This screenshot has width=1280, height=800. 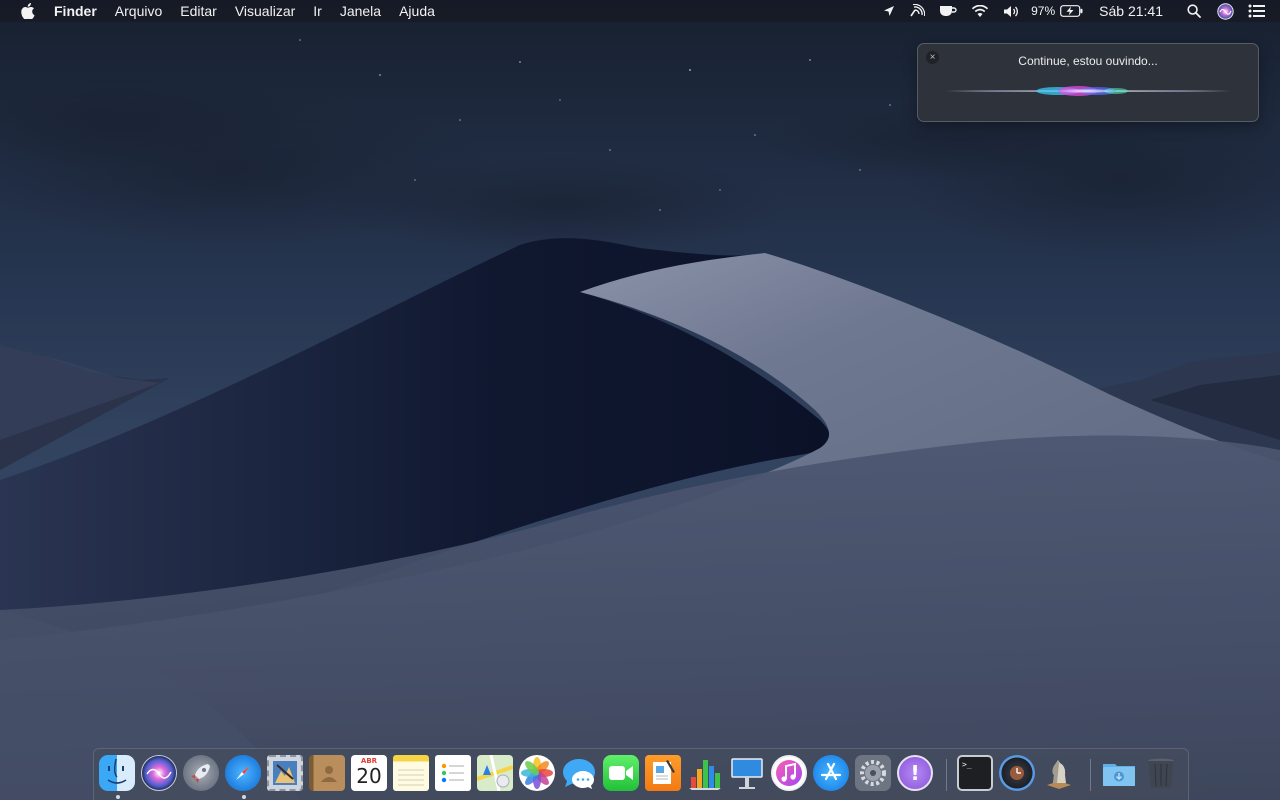 What do you see at coordinates (948, 11) in the screenshot?
I see `coffee-cup-icon` at bounding box center [948, 11].